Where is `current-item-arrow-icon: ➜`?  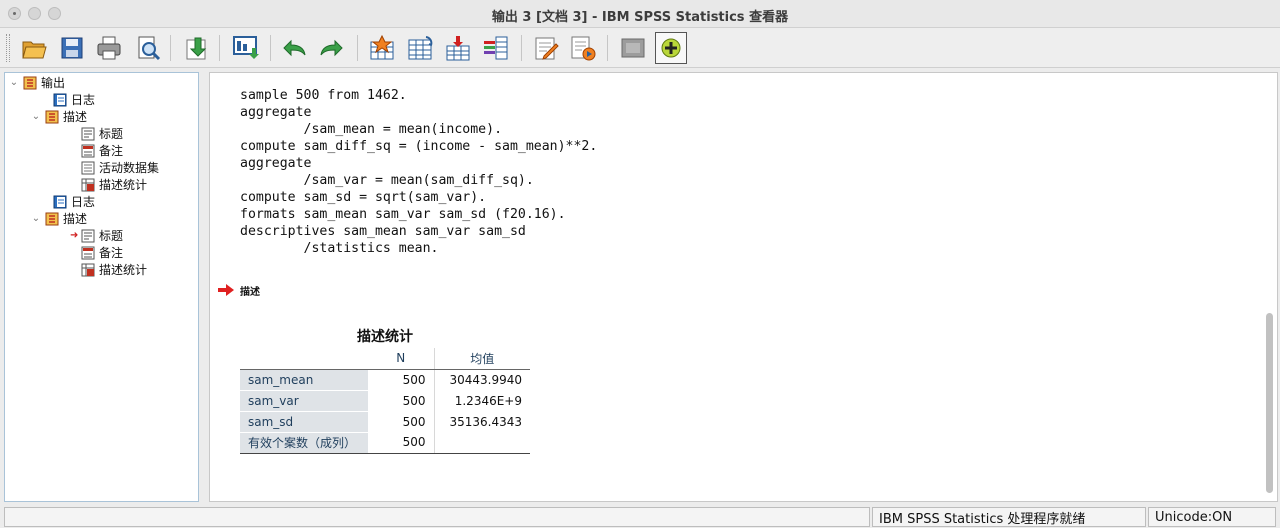
current-item-arrow-icon: ➜ is located at coordinates (74, 235).